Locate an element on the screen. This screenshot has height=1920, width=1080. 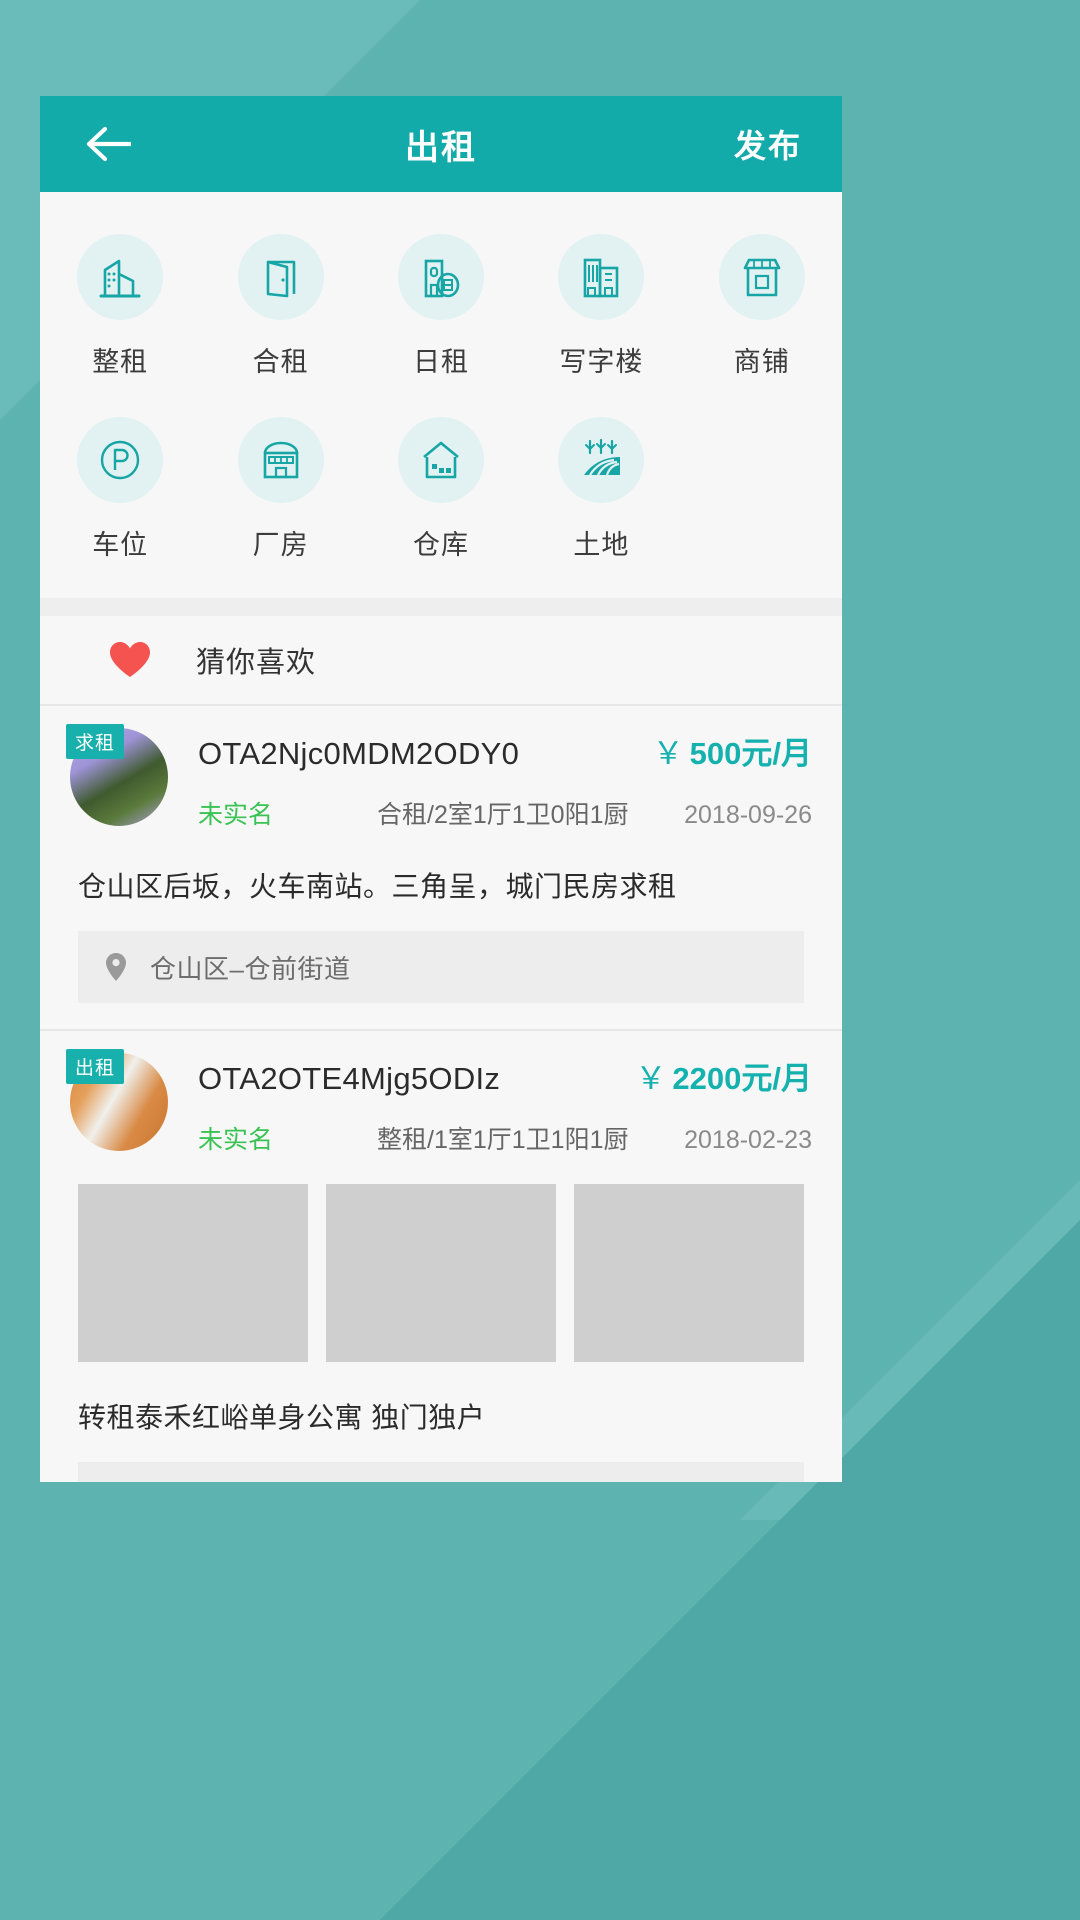
listing-location-text: 仓山区–仓前街道 is located at coordinates (250, 968).